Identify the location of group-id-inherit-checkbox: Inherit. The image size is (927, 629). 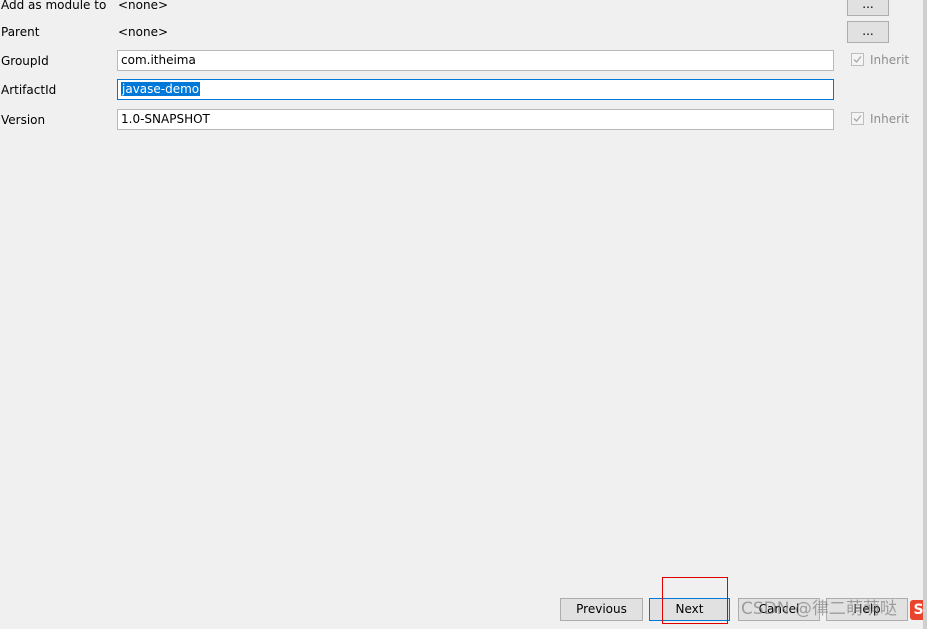
(880, 60).